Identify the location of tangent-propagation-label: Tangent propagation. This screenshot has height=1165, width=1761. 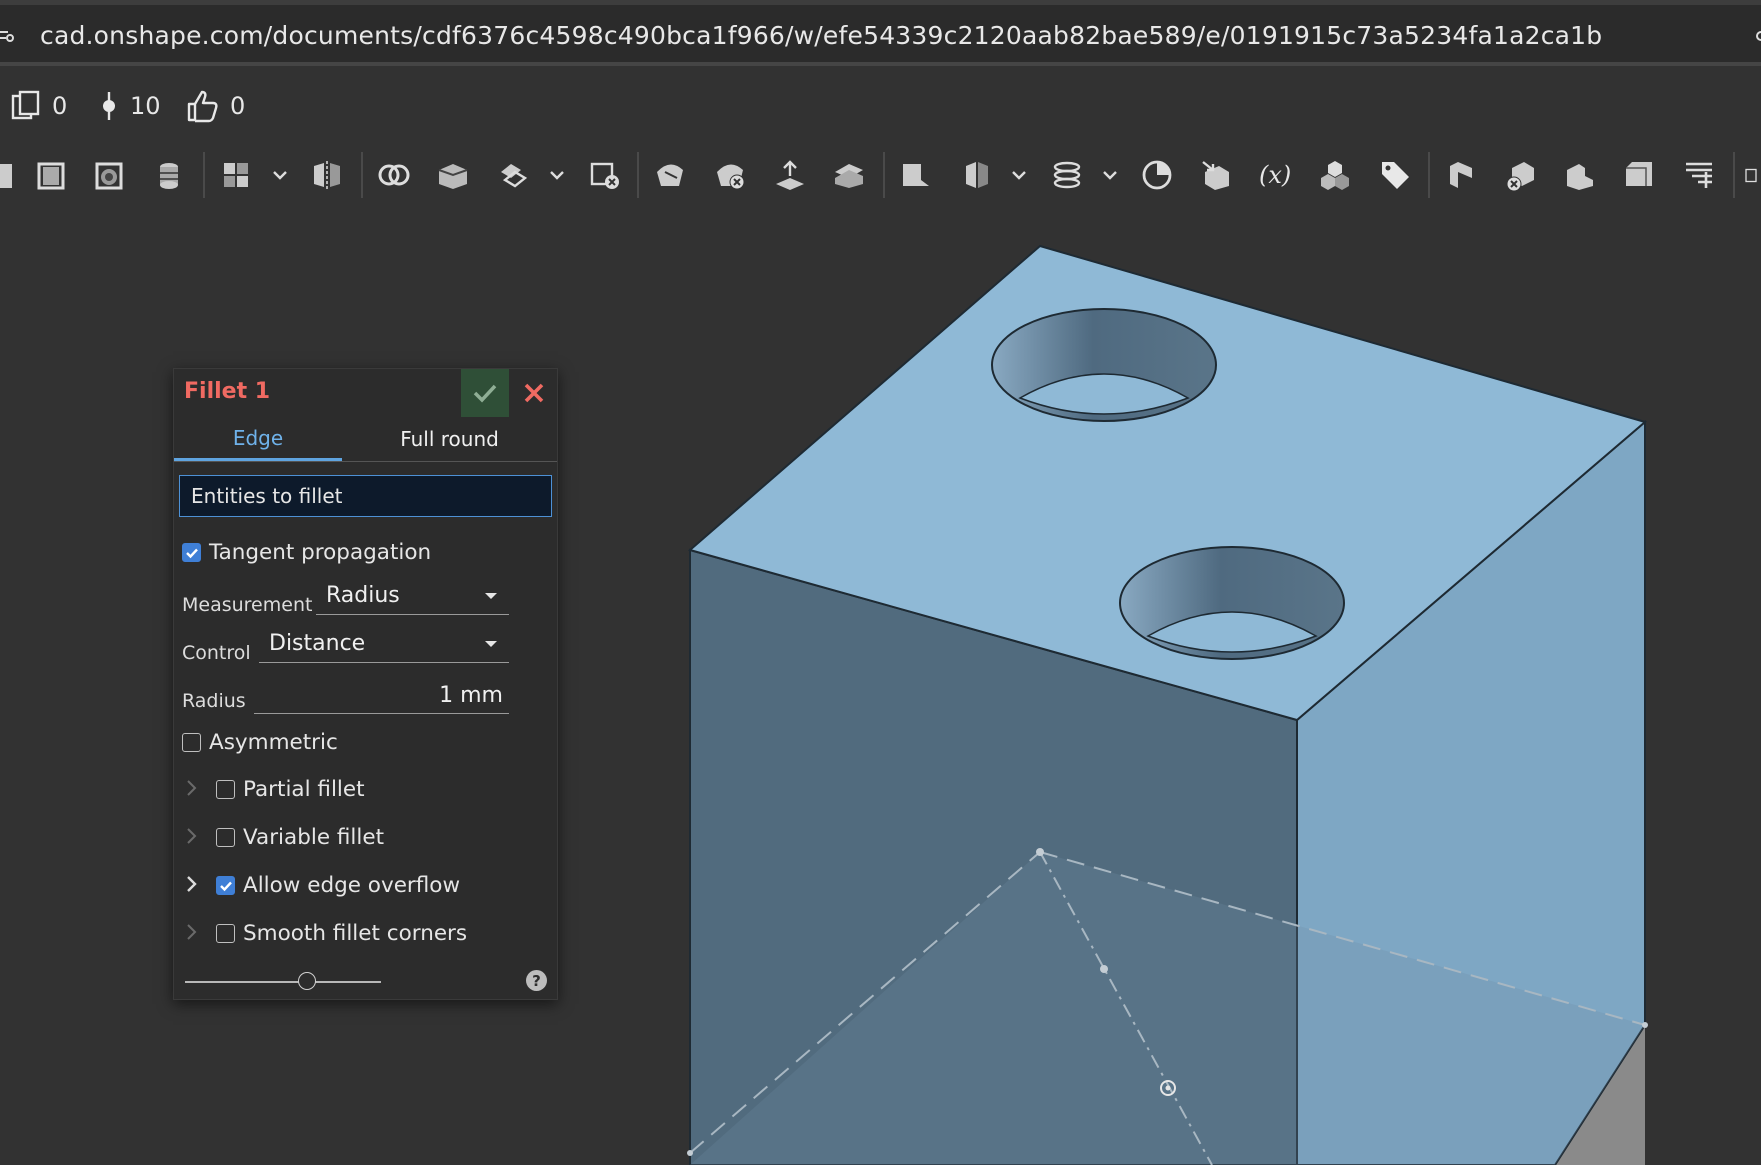
(320, 552).